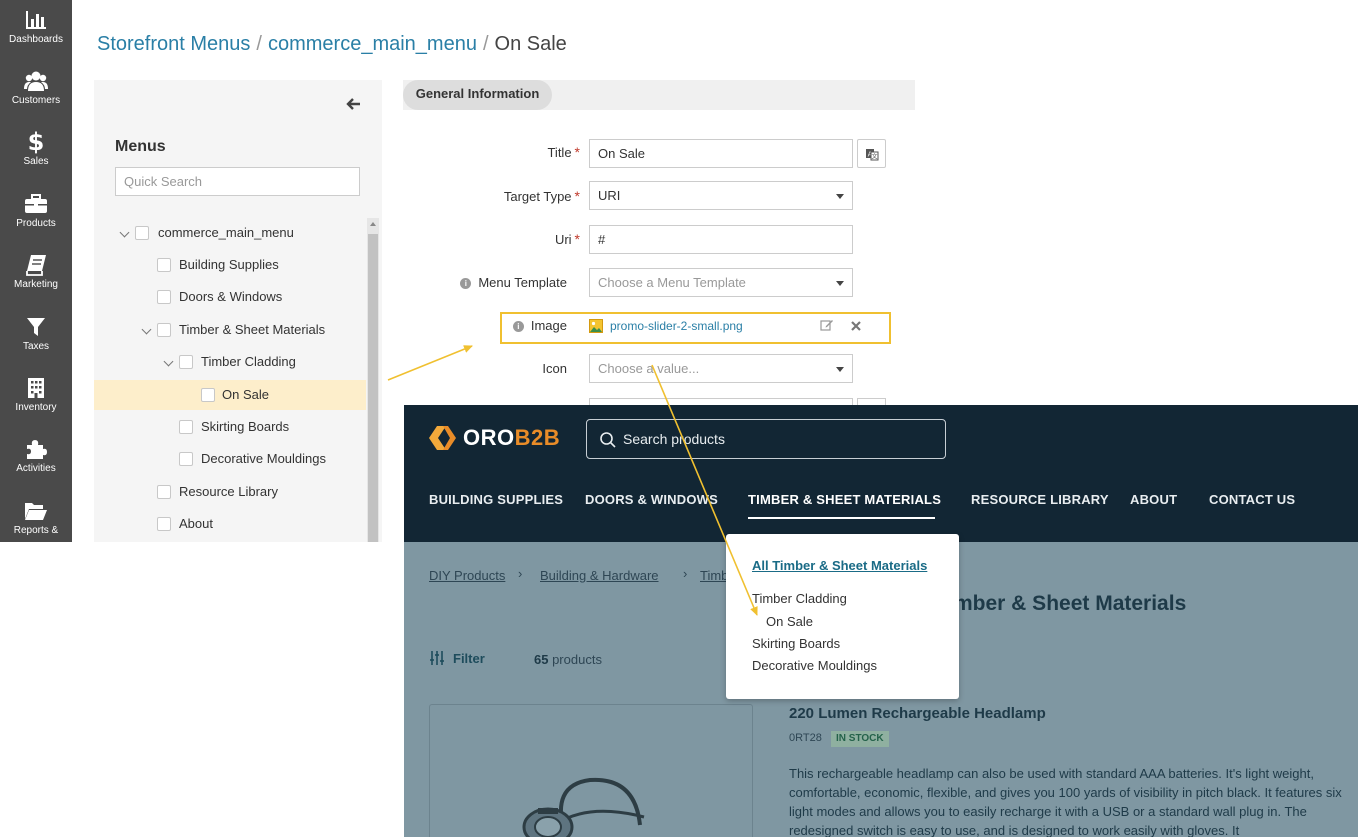 The image size is (1358, 837). Describe the element at coordinates (230, 265) in the screenshot. I see `tree-item-building-supplies: Building Supplies` at that location.